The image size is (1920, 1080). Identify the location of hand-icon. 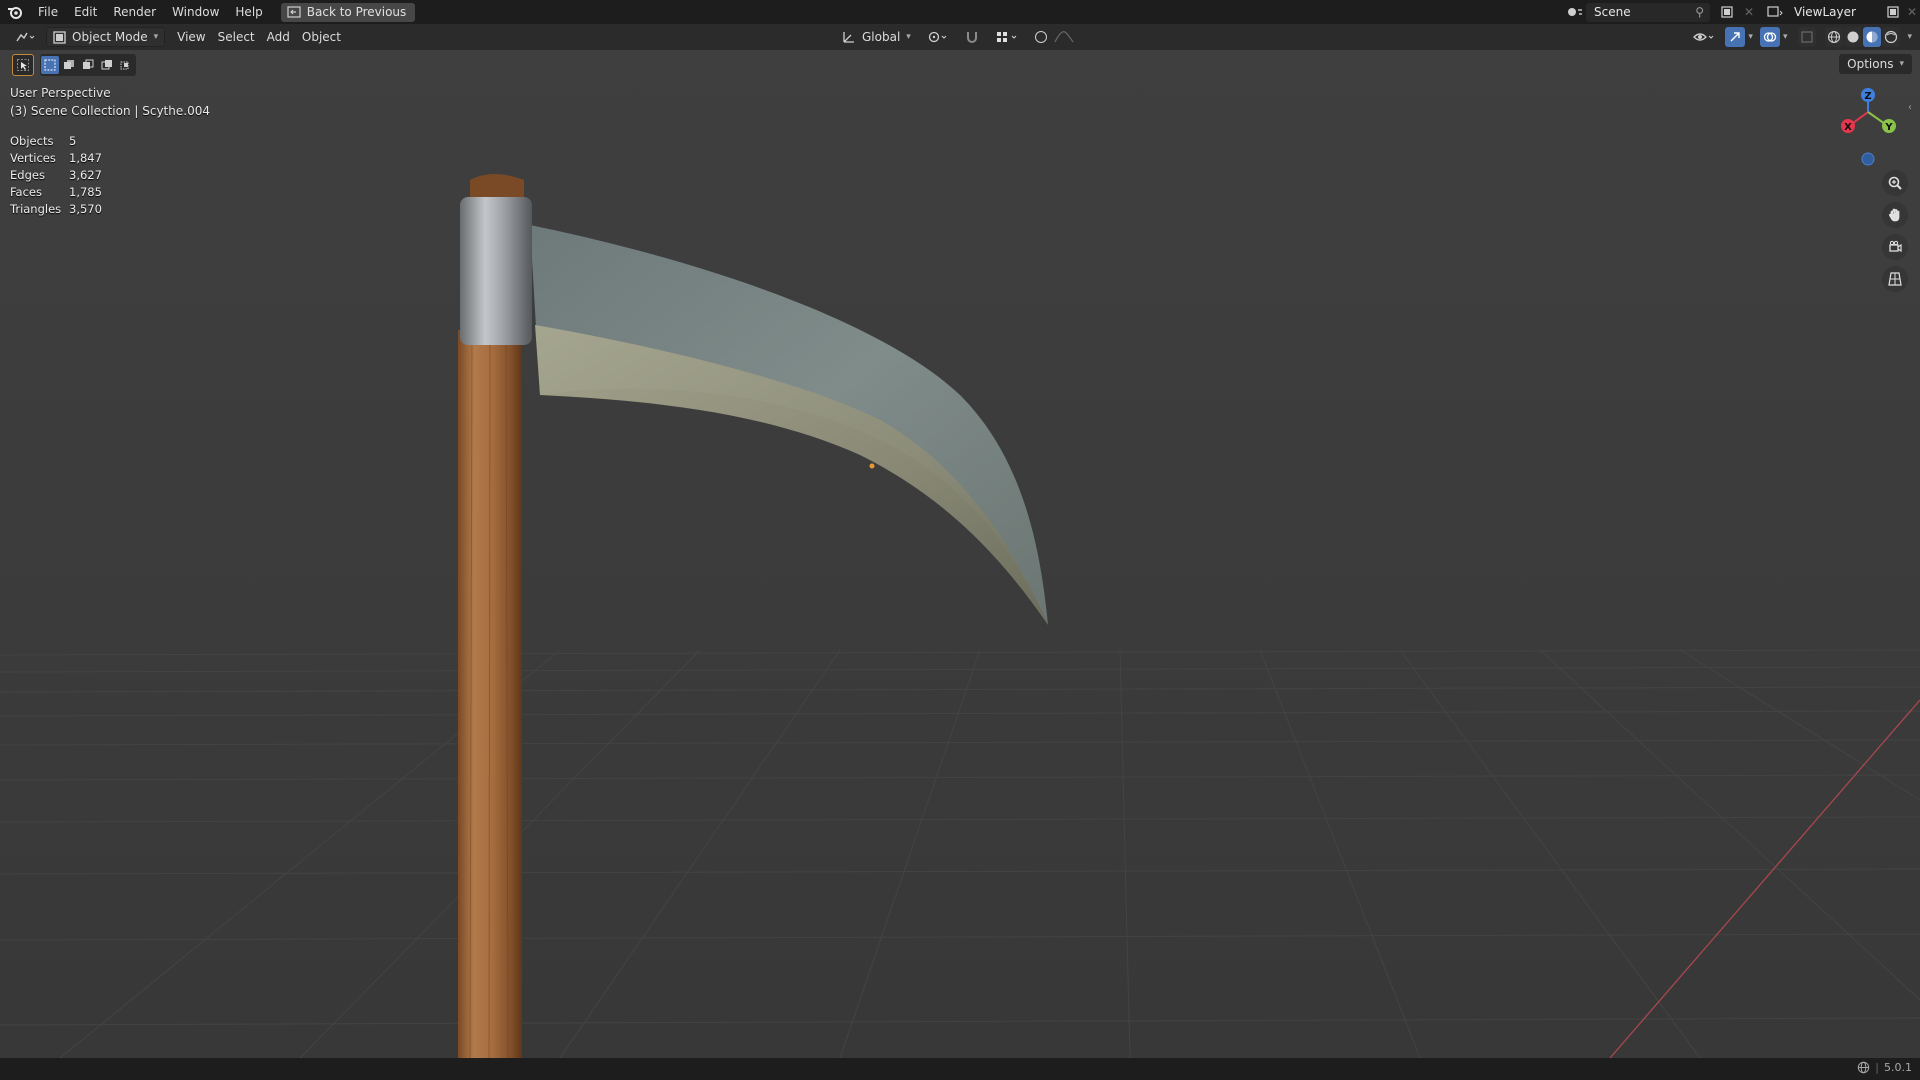
(1894, 215).